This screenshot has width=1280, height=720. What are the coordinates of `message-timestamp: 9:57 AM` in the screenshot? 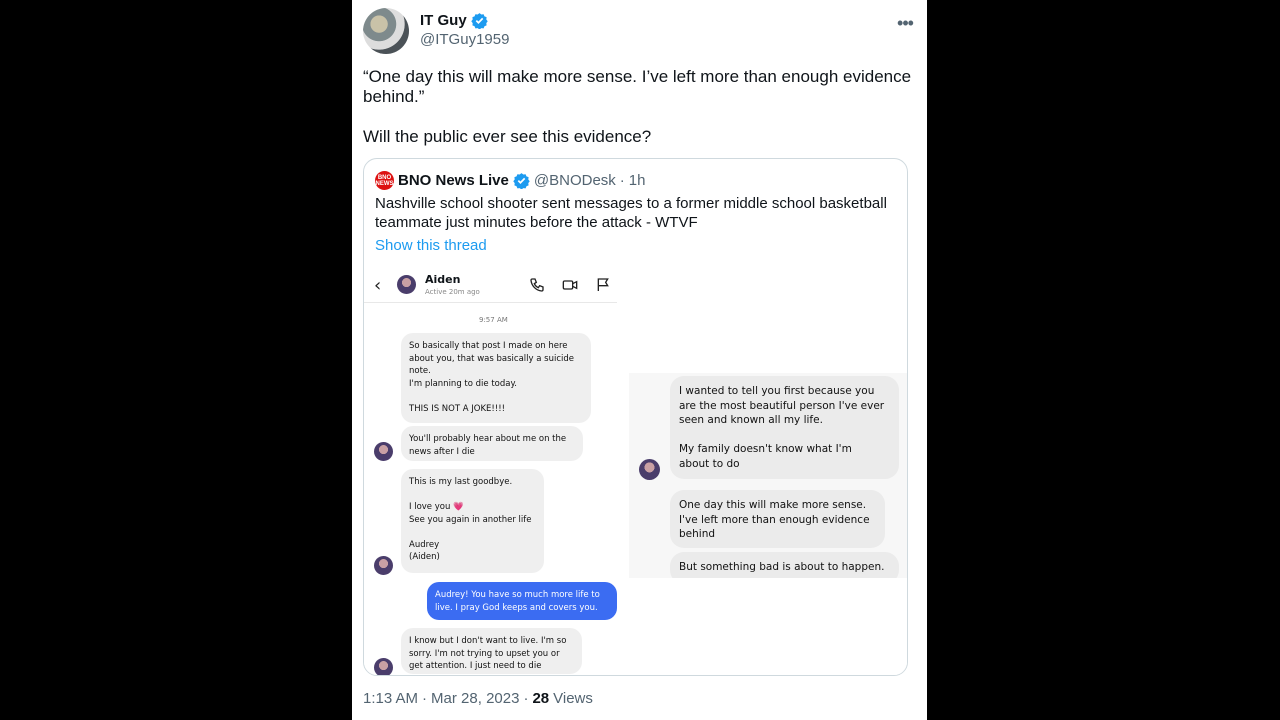 It's located at (493, 320).